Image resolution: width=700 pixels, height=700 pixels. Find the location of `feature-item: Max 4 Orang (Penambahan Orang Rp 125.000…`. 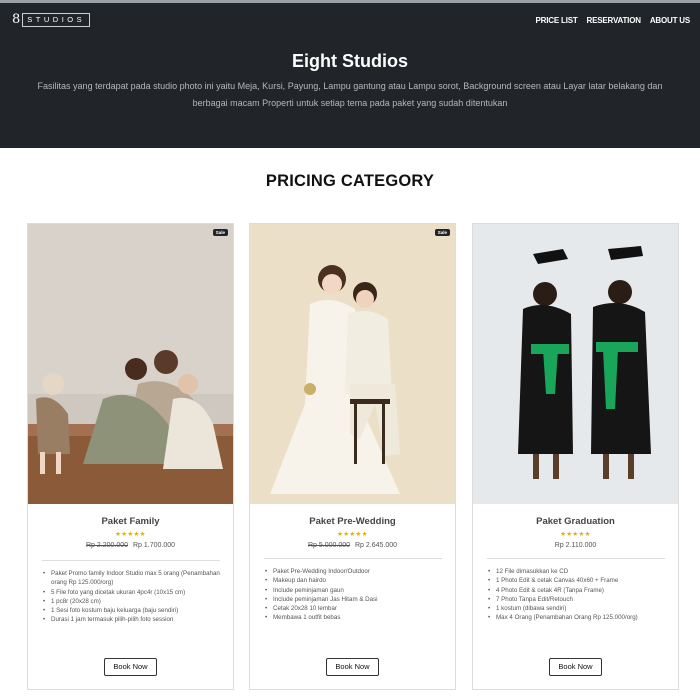

feature-item: Max 4 Orang (Penambahan Orang Rp 125.000… is located at coordinates (579, 618).